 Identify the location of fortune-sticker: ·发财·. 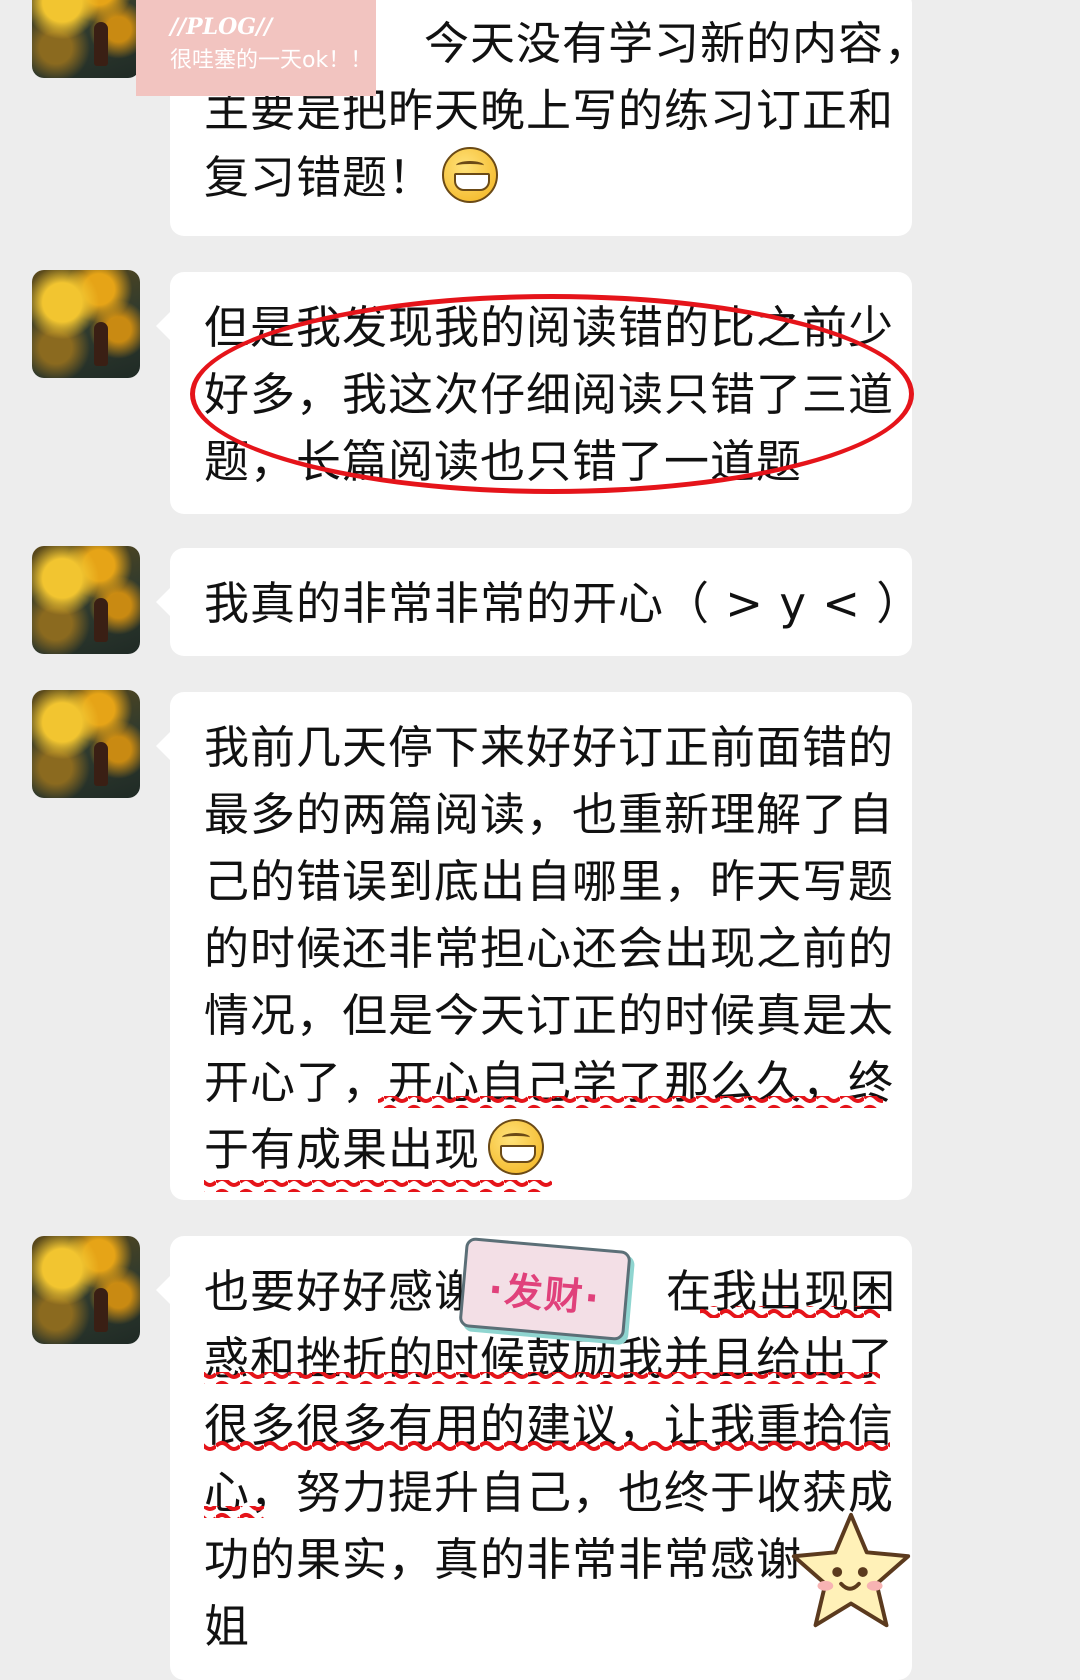
(545, 1289).